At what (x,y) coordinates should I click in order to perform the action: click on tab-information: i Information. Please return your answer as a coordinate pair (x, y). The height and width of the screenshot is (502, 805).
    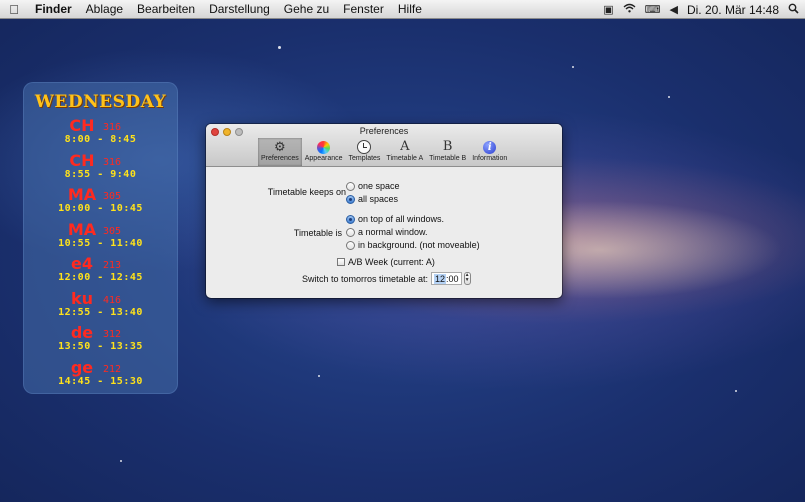
    Looking at the image, I should click on (489, 152).